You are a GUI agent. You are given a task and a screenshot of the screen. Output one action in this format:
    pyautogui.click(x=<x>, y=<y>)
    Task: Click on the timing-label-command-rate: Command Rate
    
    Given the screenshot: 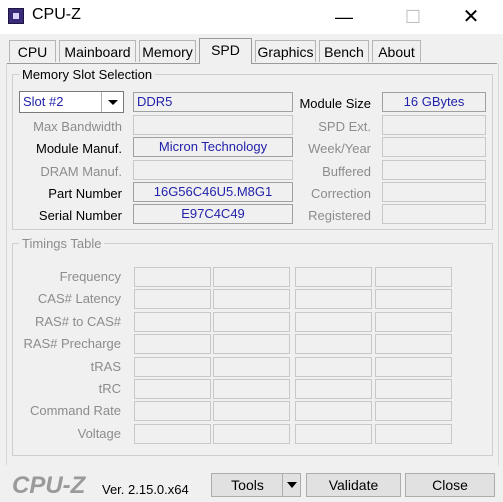 What is the action you would take?
    pyautogui.click(x=75, y=410)
    